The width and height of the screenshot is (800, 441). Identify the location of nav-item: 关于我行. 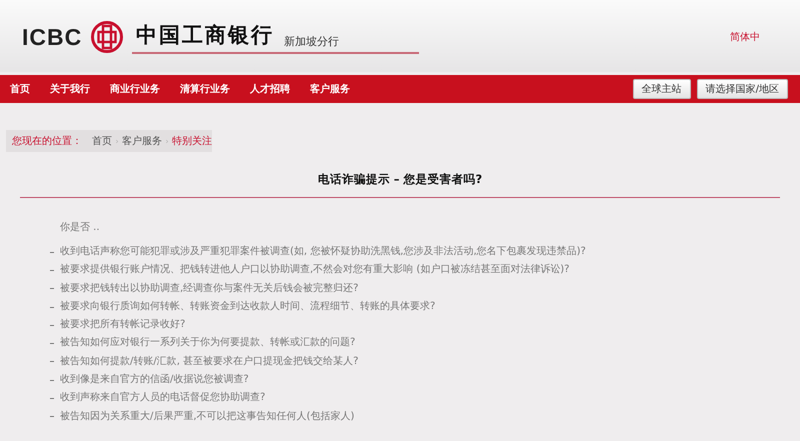
(70, 89).